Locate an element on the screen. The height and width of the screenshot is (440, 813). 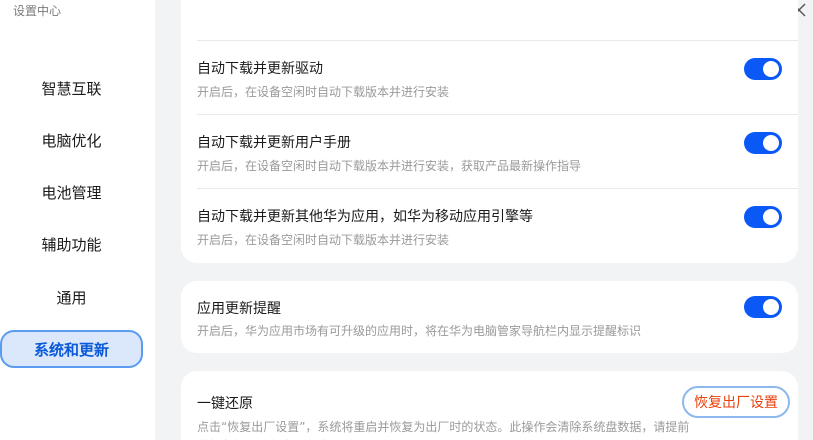
manual-update-toggle is located at coordinates (763, 143).